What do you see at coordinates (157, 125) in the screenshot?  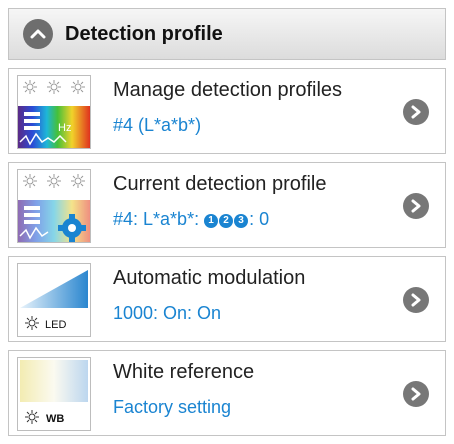 I see `row-value: #4 (L*a*b*)` at bounding box center [157, 125].